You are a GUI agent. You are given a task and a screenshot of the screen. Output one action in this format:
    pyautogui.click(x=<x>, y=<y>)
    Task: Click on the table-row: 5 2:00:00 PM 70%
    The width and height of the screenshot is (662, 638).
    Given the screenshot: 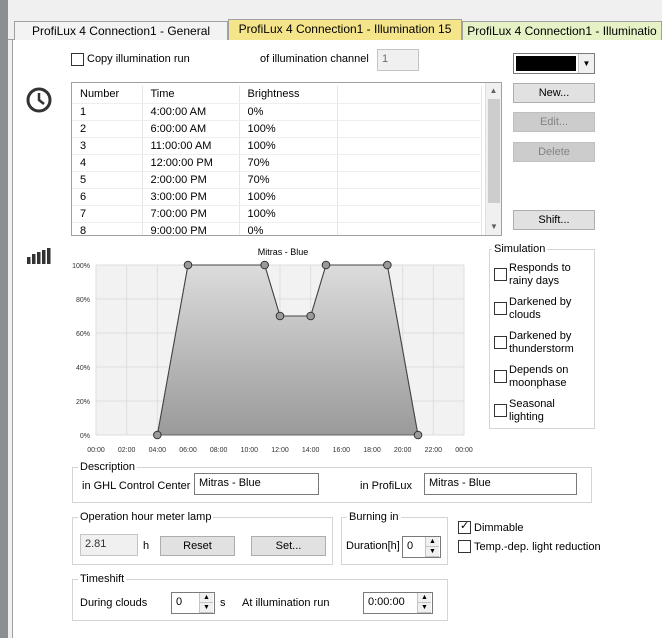 What is the action you would take?
    pyautogui.click(x=277, y=180)
    